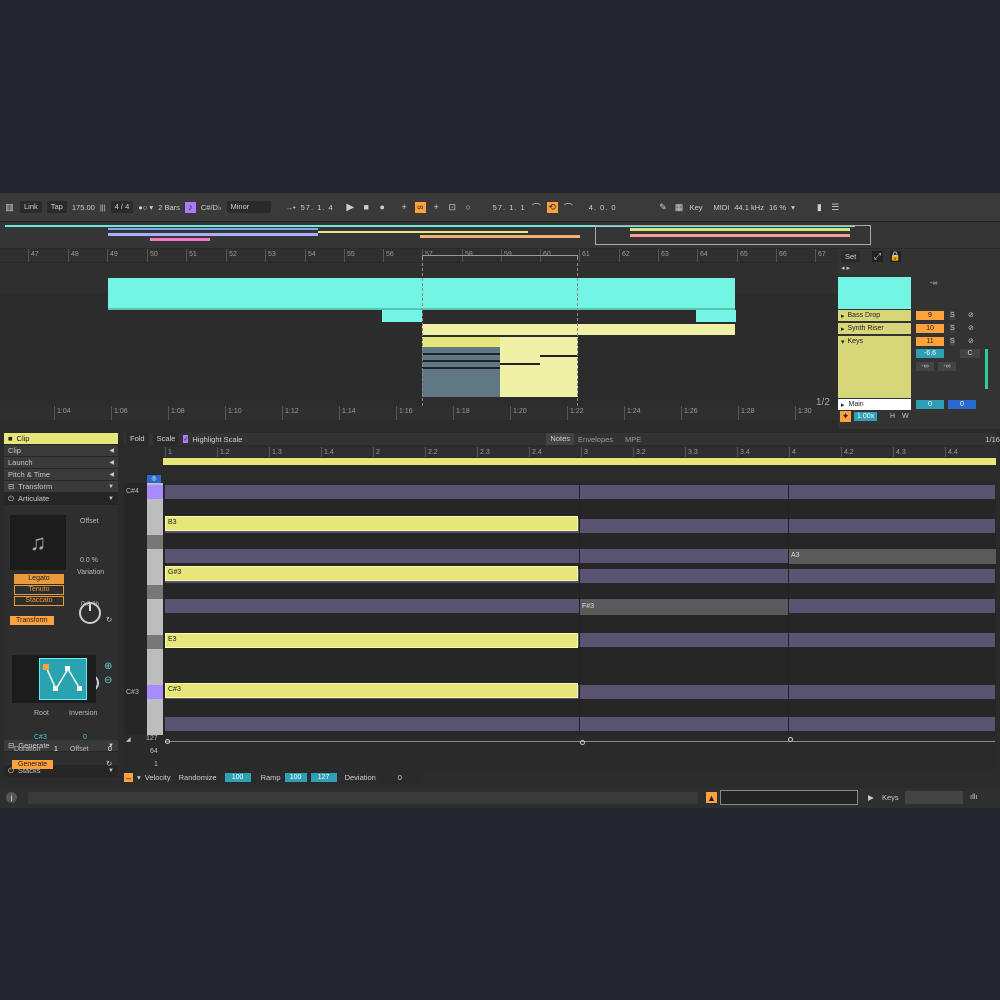 The width and height of the screenshot is (1000, 1000). What do you see at coordinates (211, 207) in the screenshot?
I see `key-select: C#/D♭` at bounding box center [211, 207].